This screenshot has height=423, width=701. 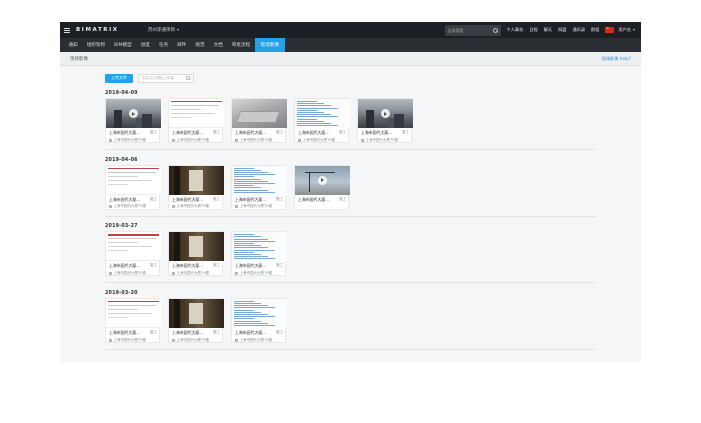 I want to click on group-date: 2019-03-27, so click(x=121, y=227).